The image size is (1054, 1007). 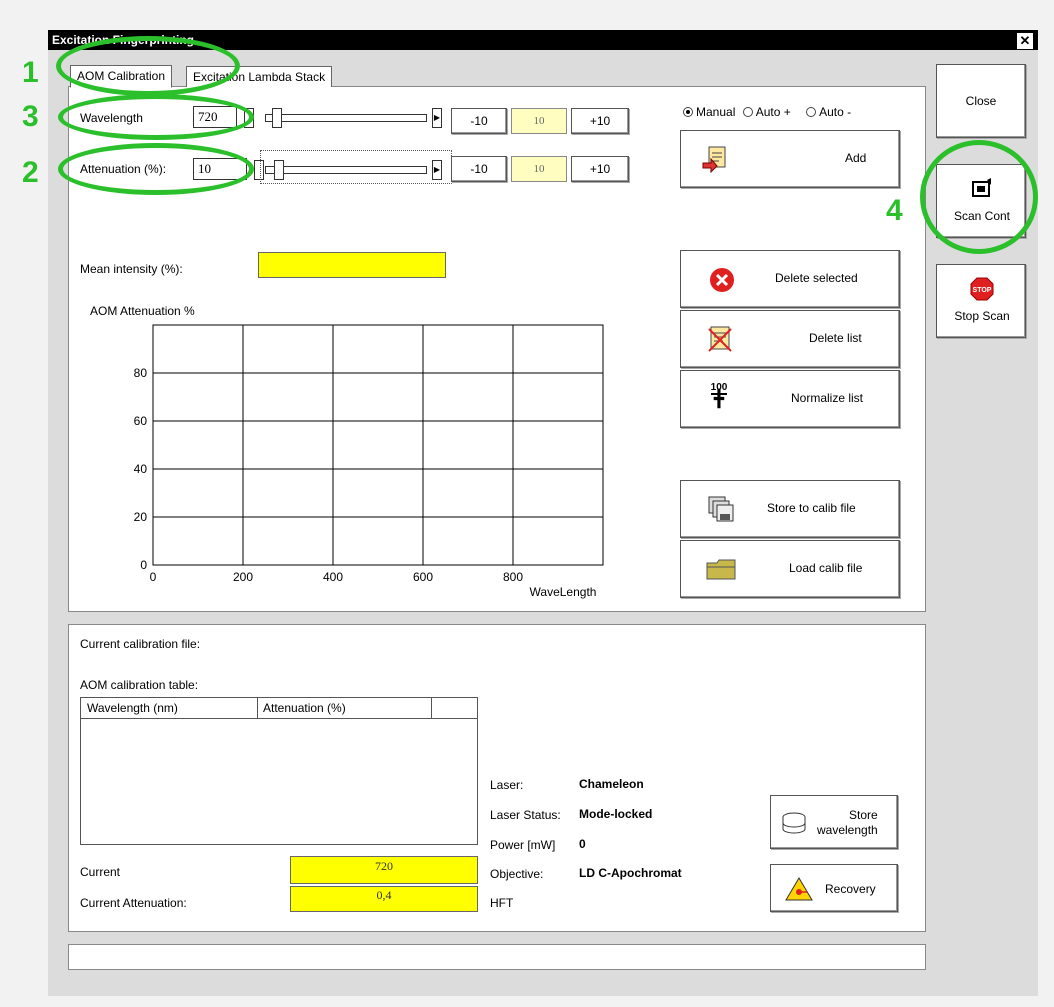 I want to click on mean-intensity-bar, so click(x=352, y=265).